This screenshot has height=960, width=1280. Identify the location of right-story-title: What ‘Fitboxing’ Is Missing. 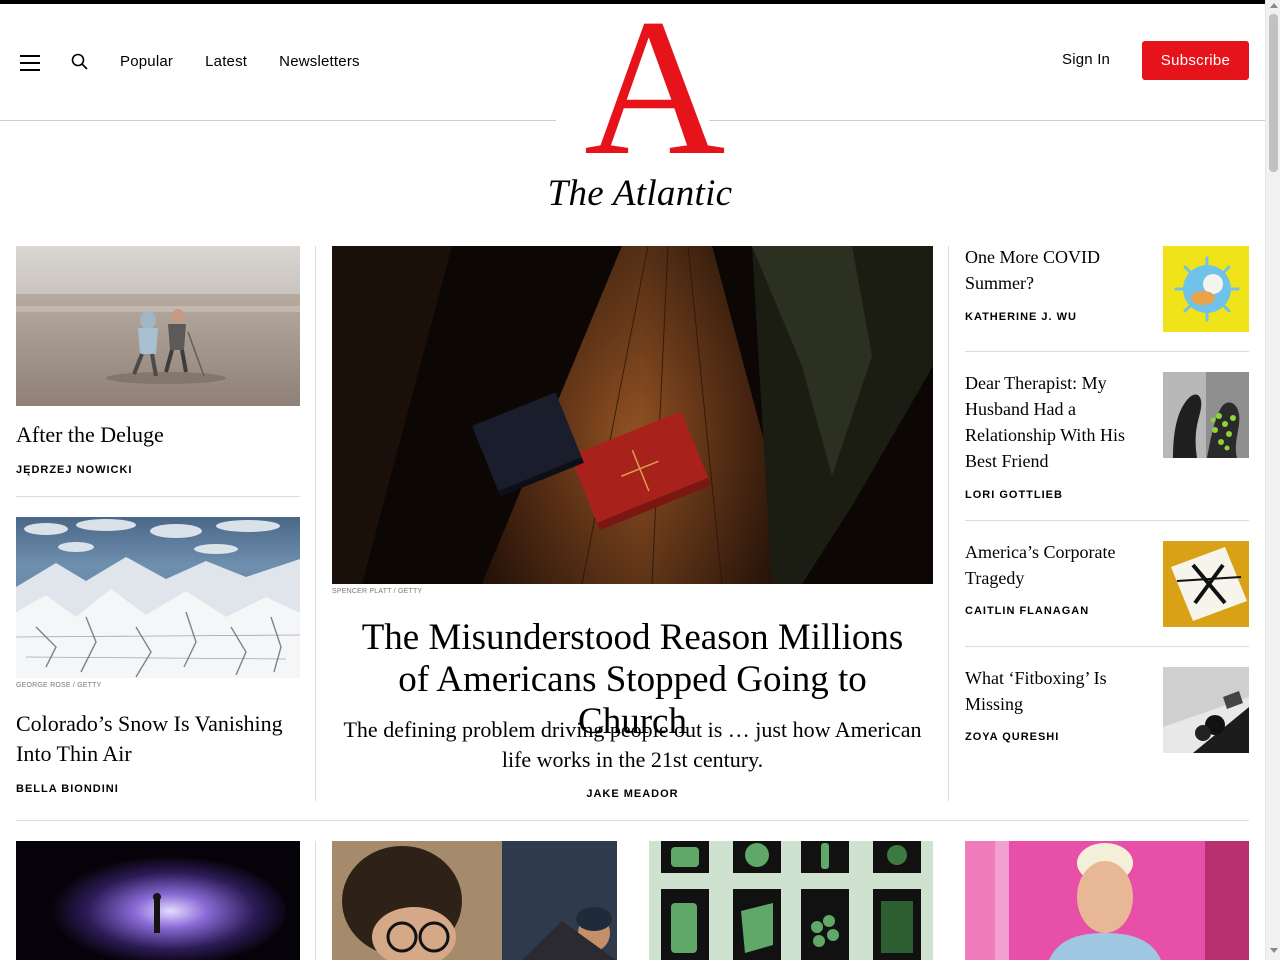
(1036, 691).